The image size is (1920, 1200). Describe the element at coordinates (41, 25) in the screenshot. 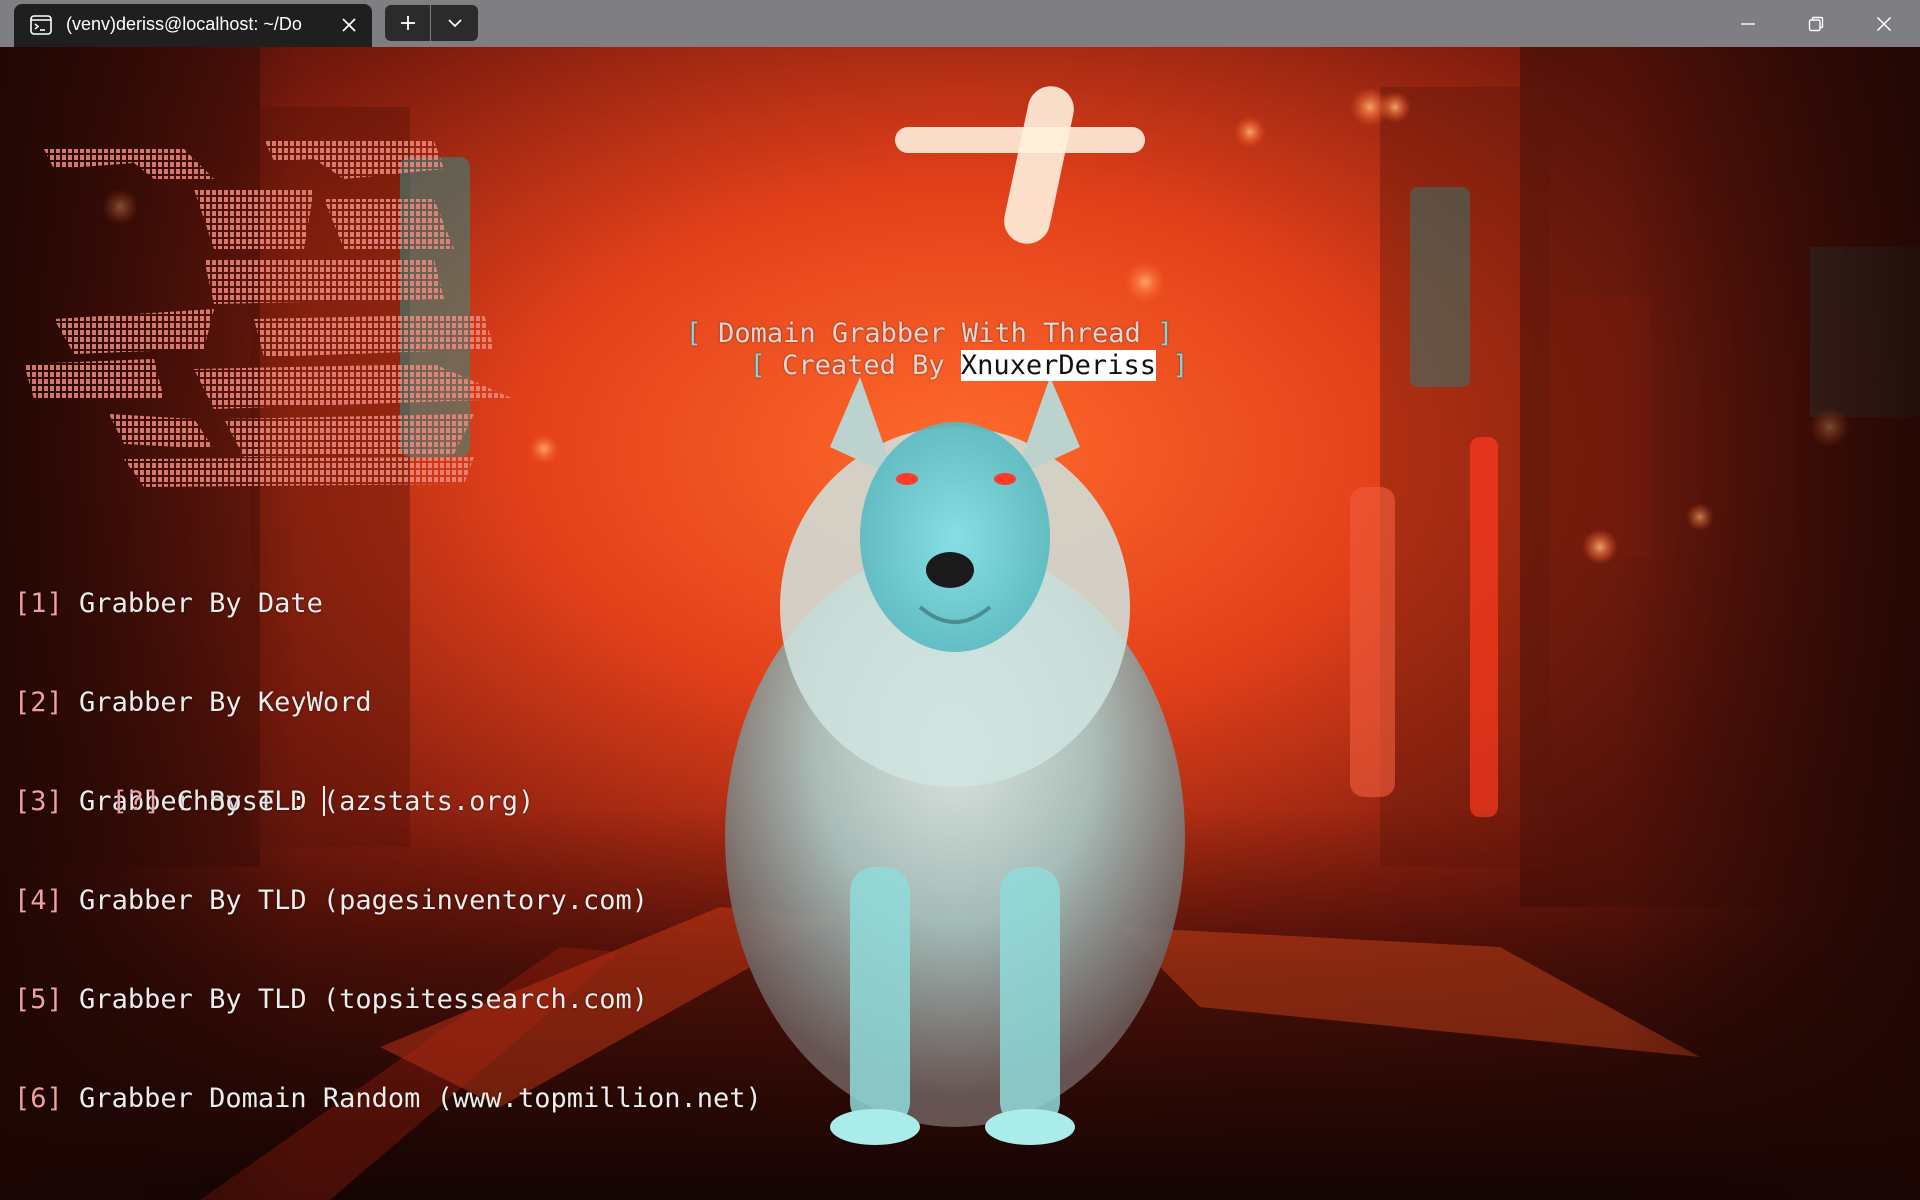

I see `terminal-icon` at that location.